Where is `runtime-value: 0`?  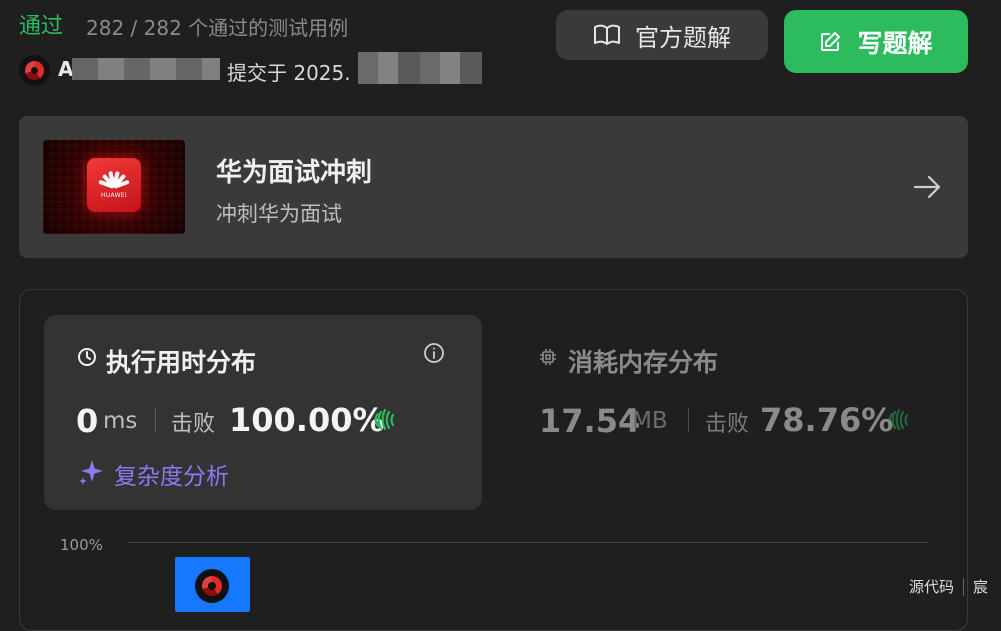
runtime-value: 0 is located at coordinates (87, 421).